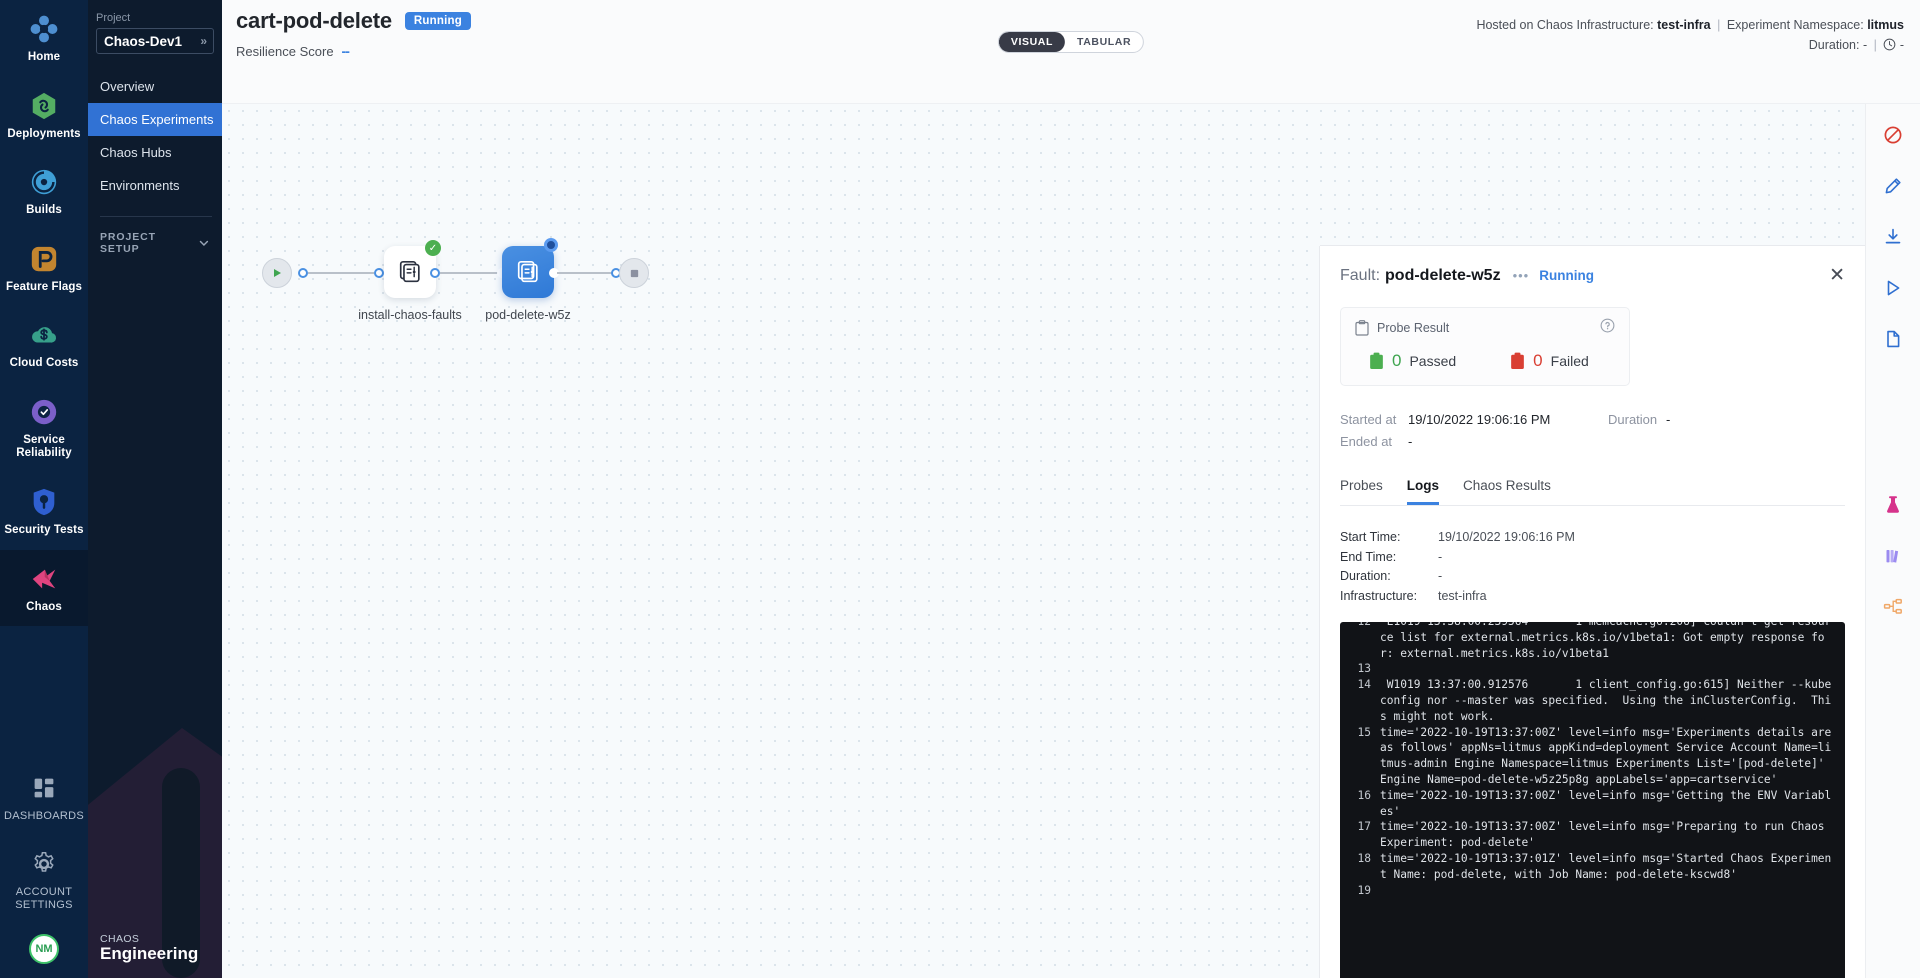  I want to click on sidebar-item-label: Chaos Experiments, so click(157, 119).